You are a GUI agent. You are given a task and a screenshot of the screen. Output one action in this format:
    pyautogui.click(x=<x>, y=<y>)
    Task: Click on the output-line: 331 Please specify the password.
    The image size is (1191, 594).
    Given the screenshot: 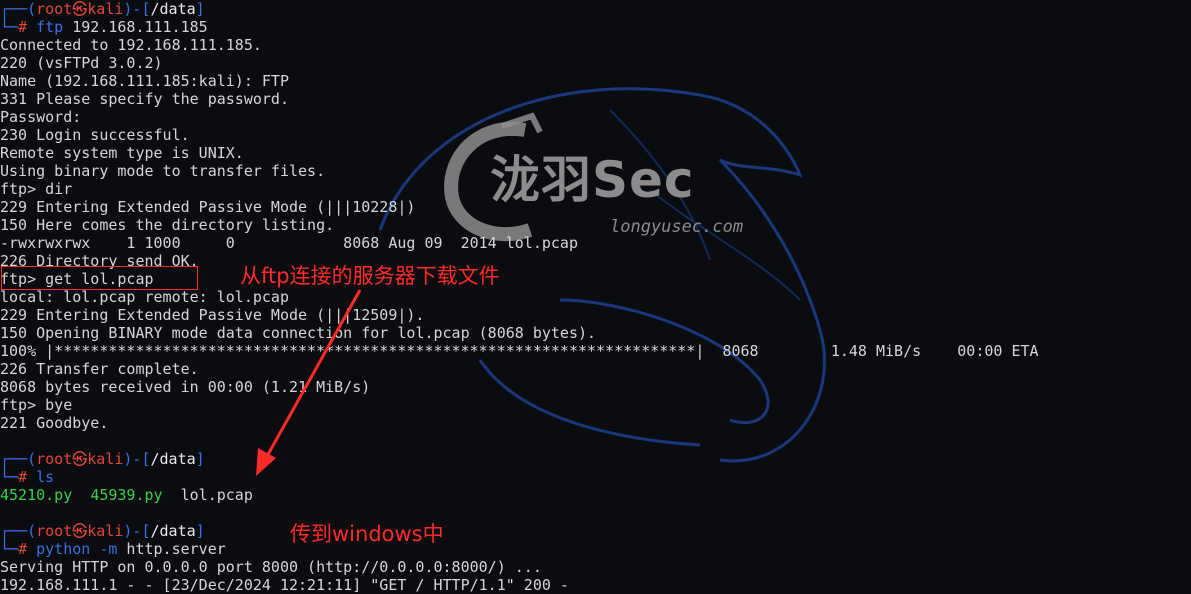 What is the action you would take?
    pyautogui.click(x=144, y=99)
    